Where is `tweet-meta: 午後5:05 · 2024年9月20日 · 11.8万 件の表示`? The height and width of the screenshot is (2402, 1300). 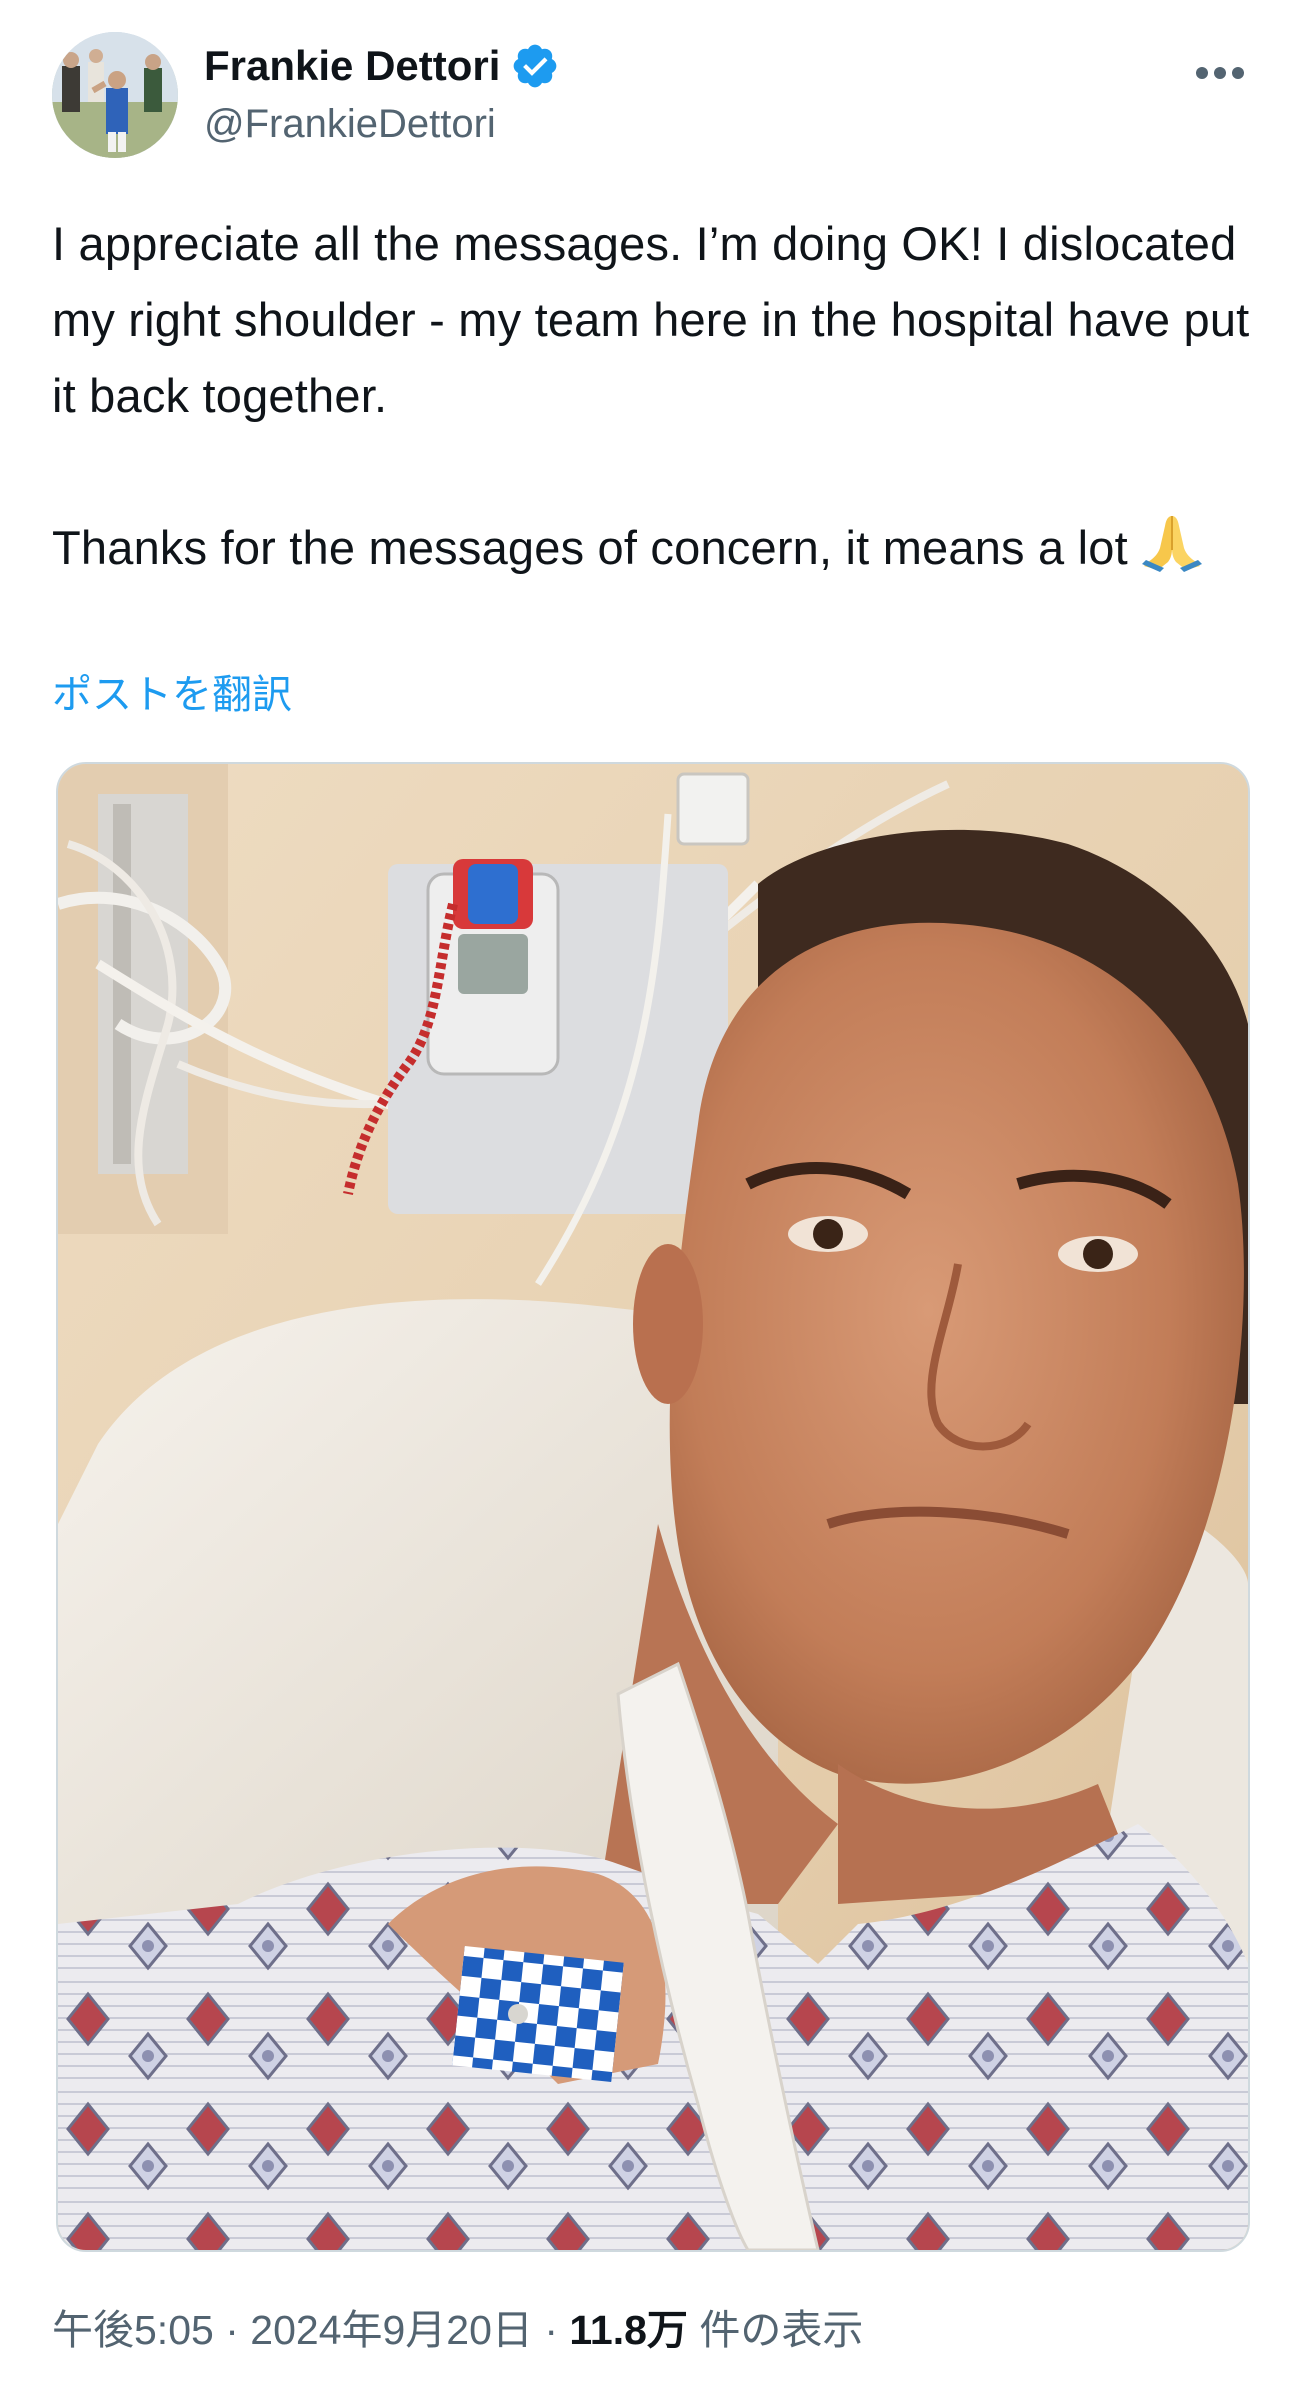 tweet-meta: 午後5:05 · 2024年9月20日 · 11.8万 件の表示 is located at coordinates (457, 2330).